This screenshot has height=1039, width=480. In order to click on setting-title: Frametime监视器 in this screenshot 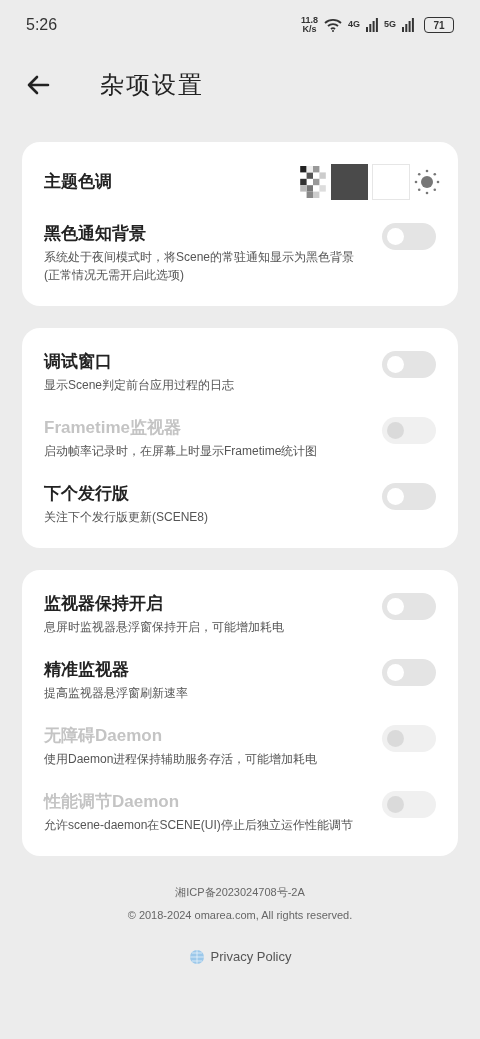, I will do `click(113, 428)`.